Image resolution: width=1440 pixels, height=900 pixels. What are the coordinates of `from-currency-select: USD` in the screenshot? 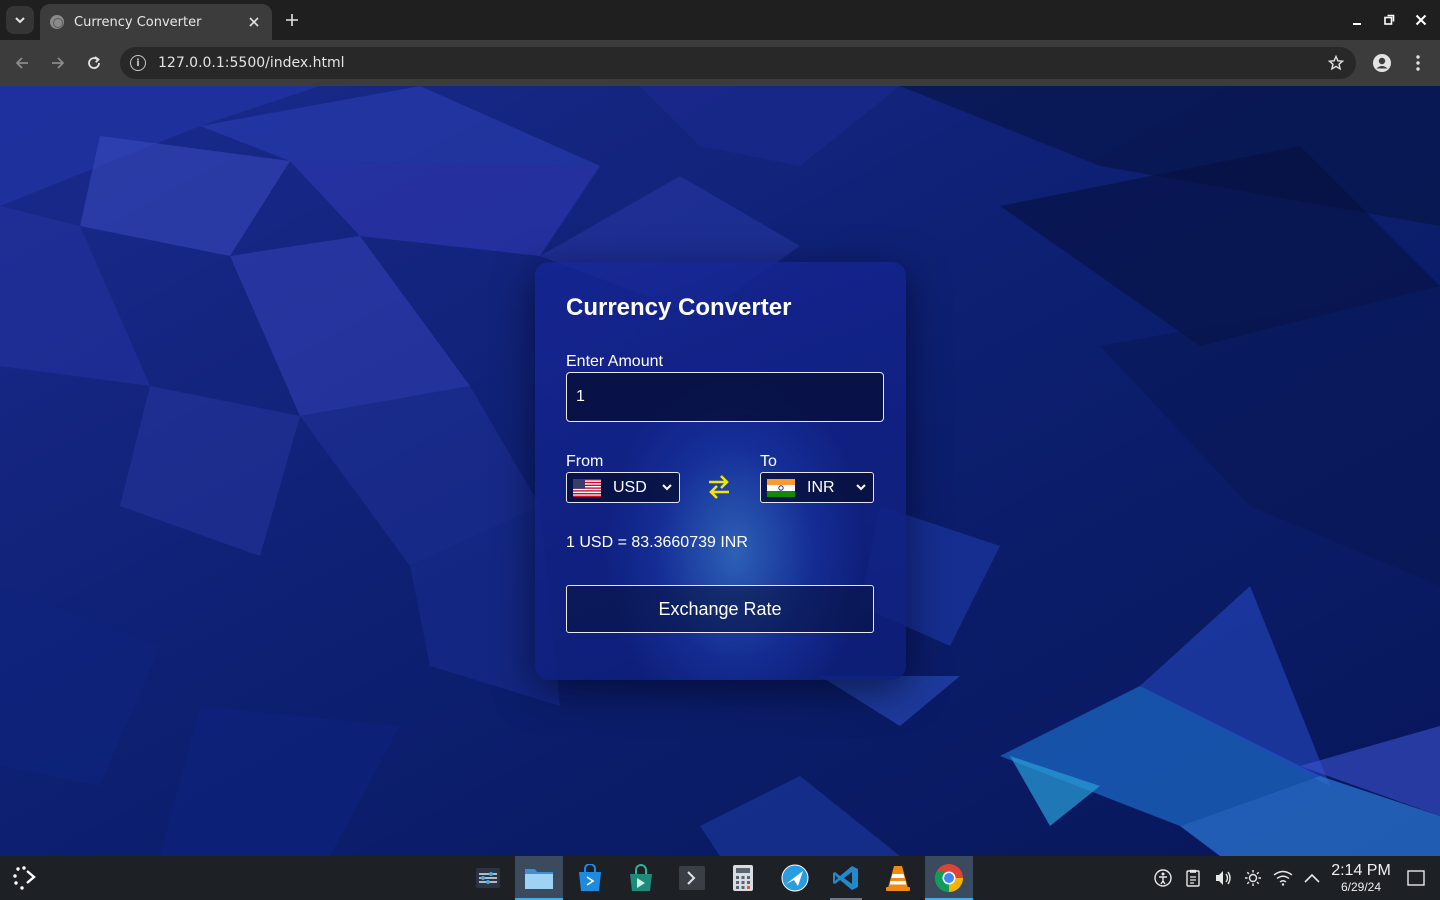 It's located at (623, 487).